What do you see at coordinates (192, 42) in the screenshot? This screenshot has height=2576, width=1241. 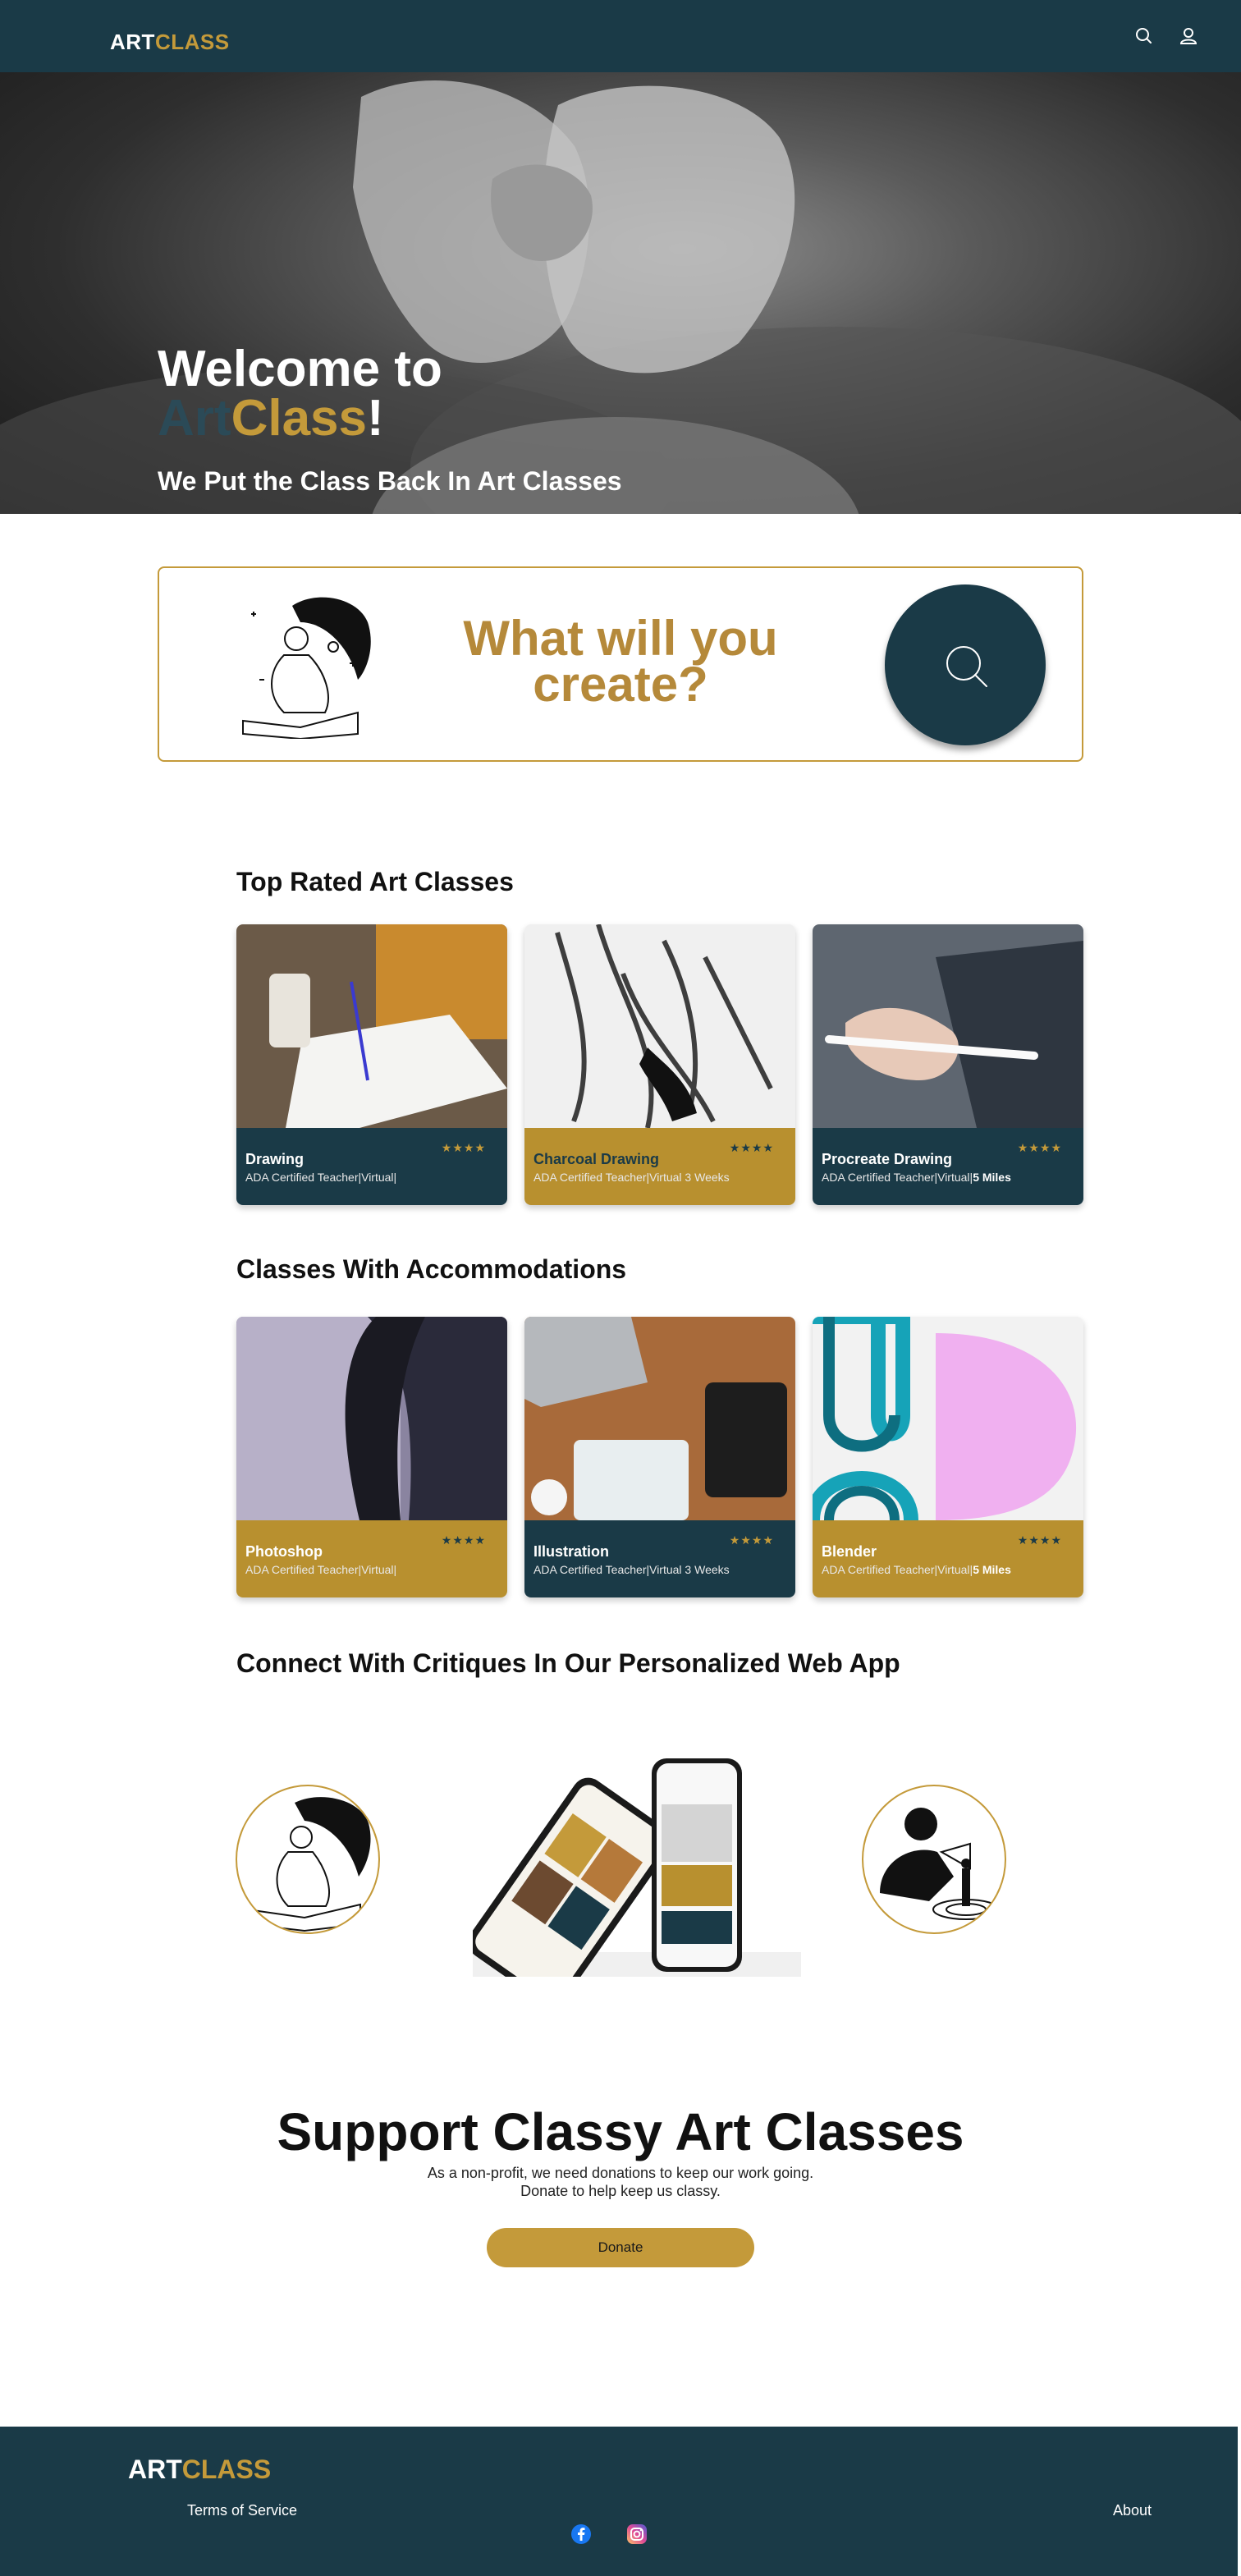 I see `logo-class-text: CLASS` at bounding box center [192, 42].